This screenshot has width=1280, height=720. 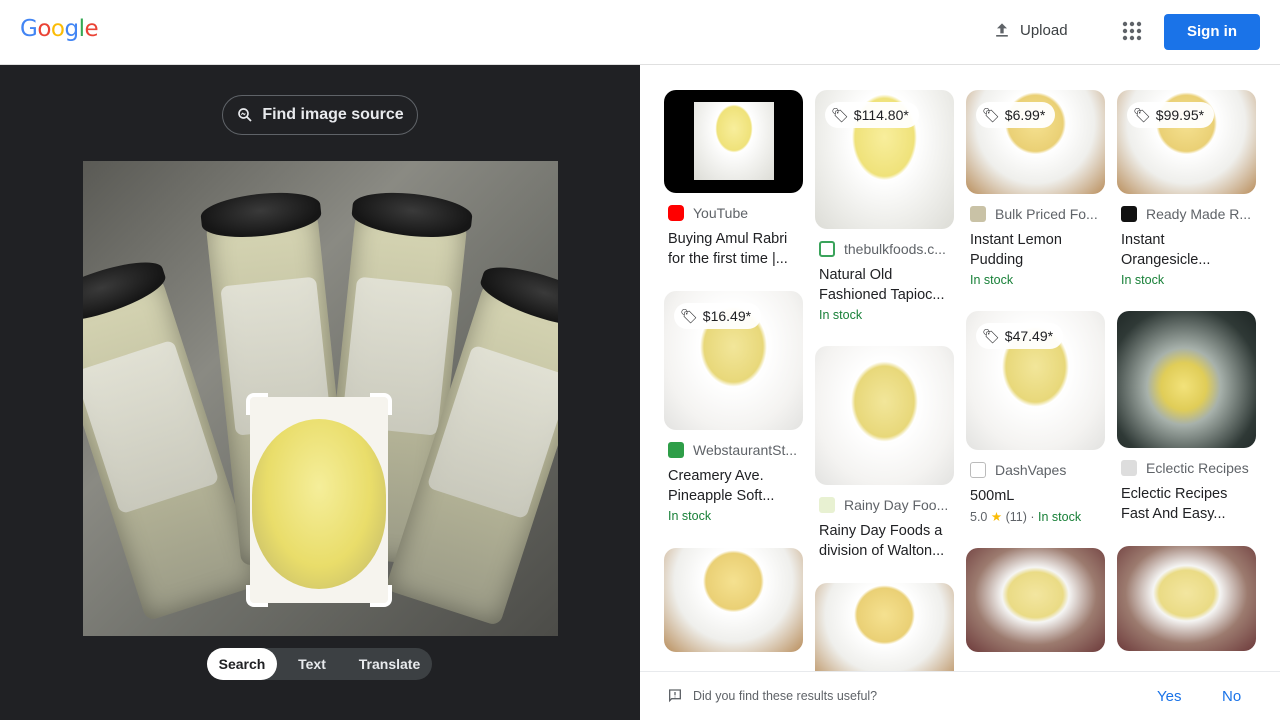 What do you see at coordinates (333, 114) in the screenshot?
I see `find-image-source-label: Find image source` at bounding box center [333, 114].